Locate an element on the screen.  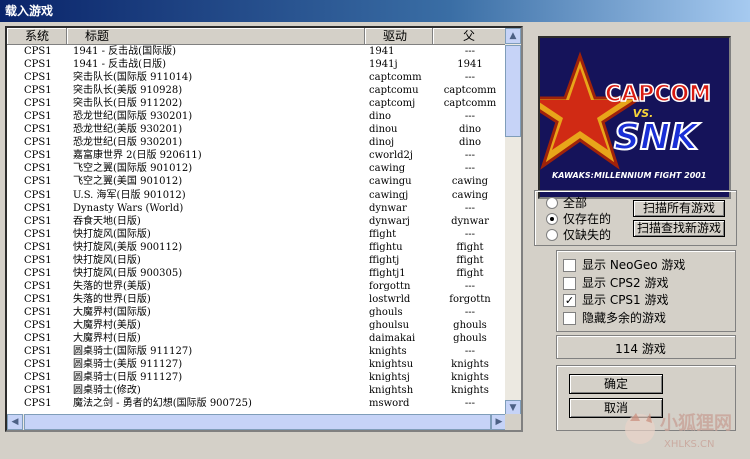
radio-existing-circle is located at coordinates (552, 219).